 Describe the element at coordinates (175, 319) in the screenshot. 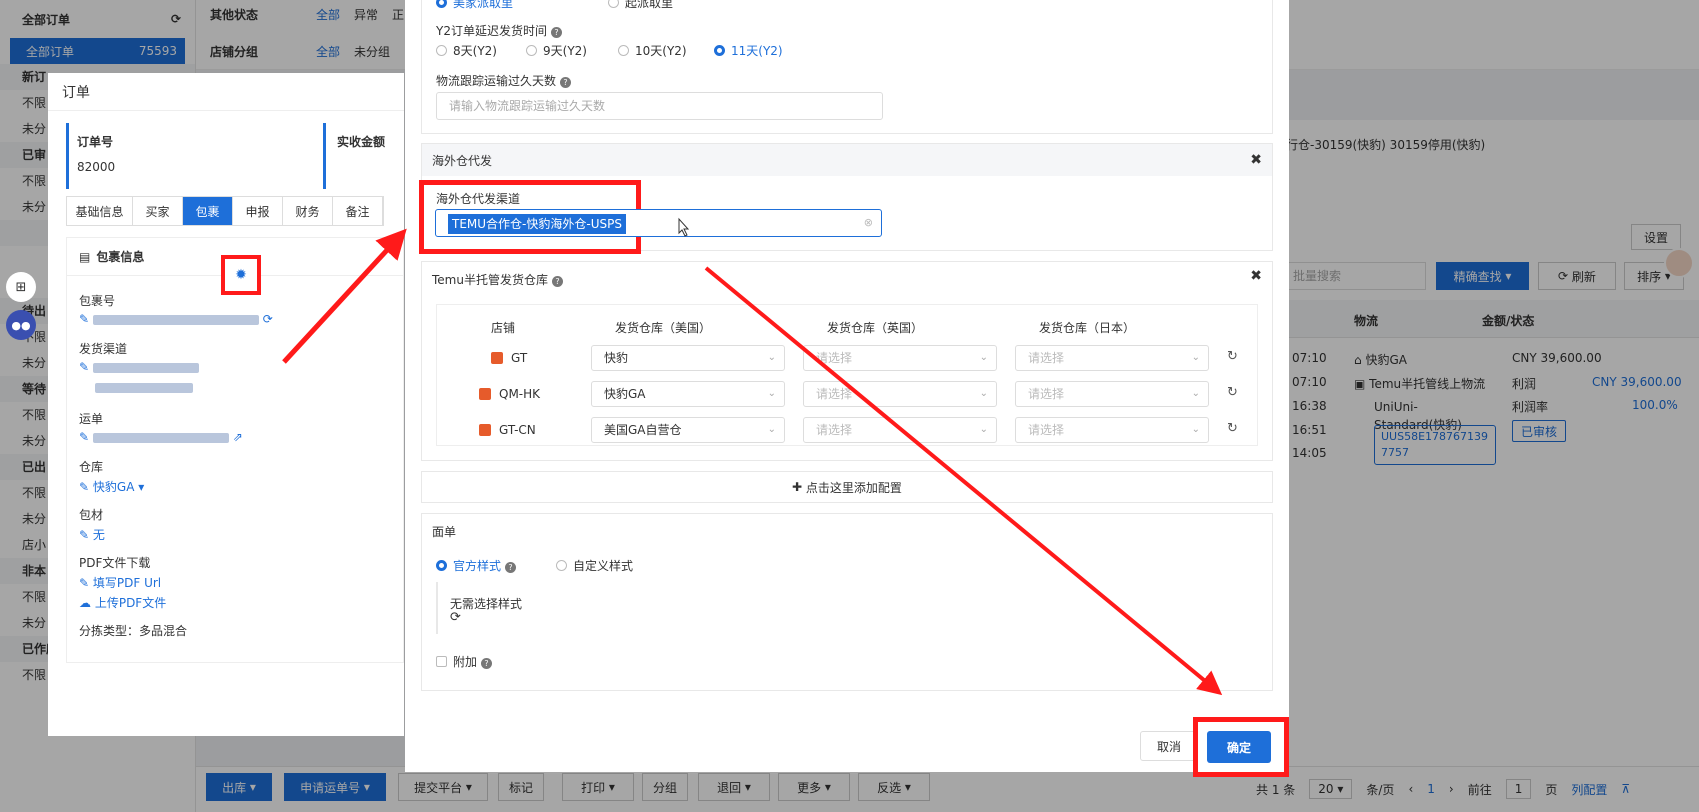

I see `redacted-package-no` at that location.